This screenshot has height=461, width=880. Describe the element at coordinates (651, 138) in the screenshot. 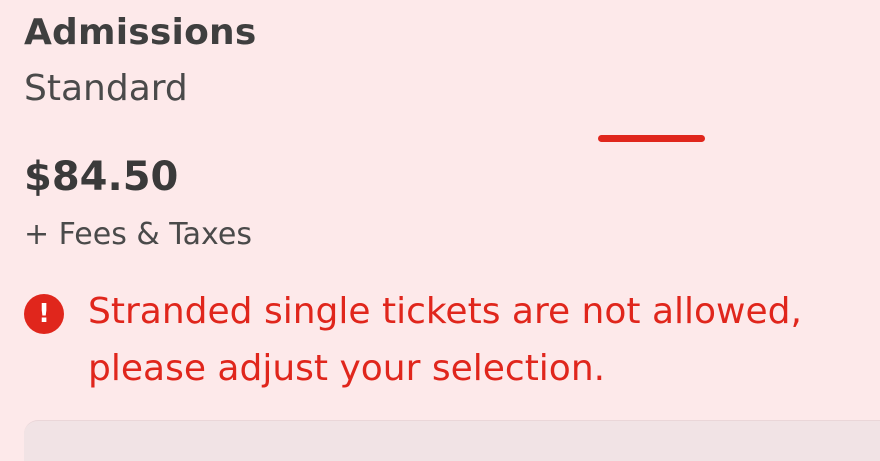

I see `quantity-minus-indicator` at that location.